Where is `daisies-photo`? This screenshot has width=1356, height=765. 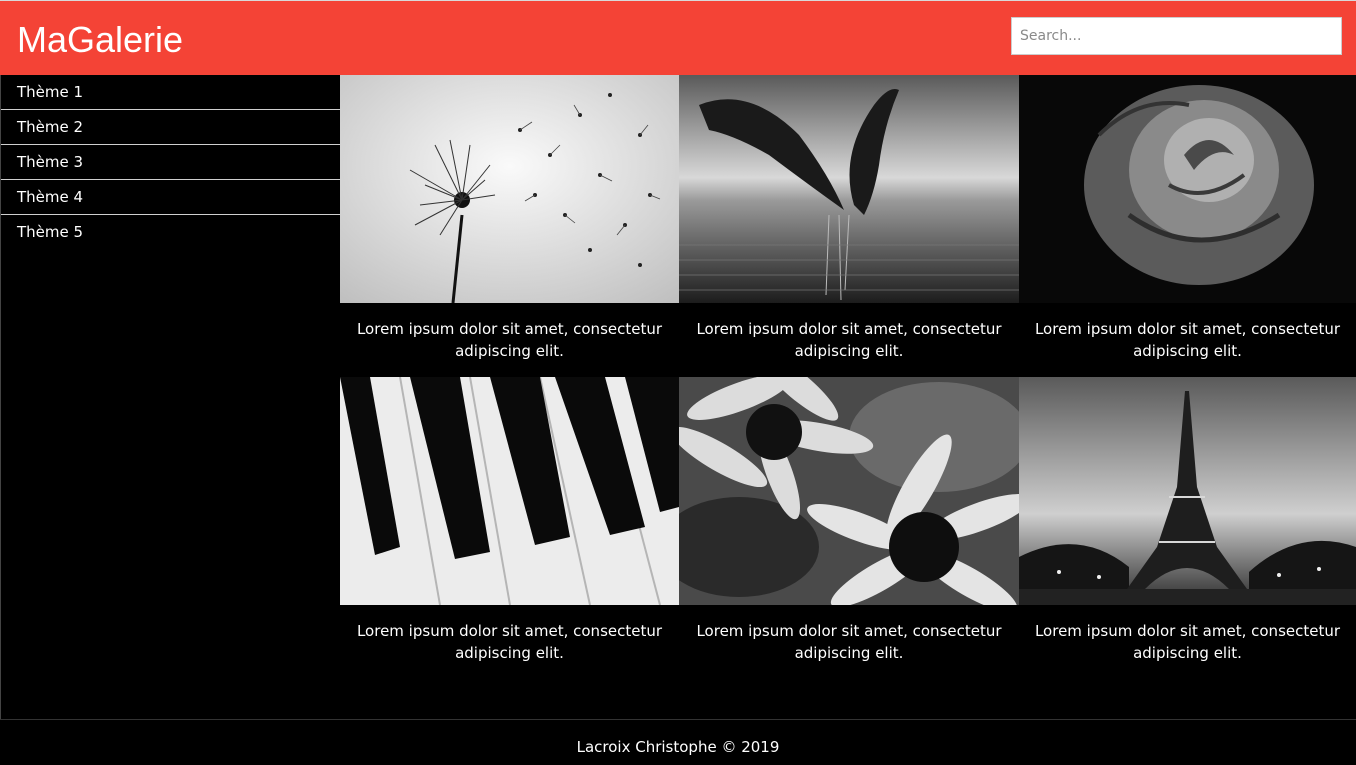
daisies-photo is located at coordinates (849, 491).